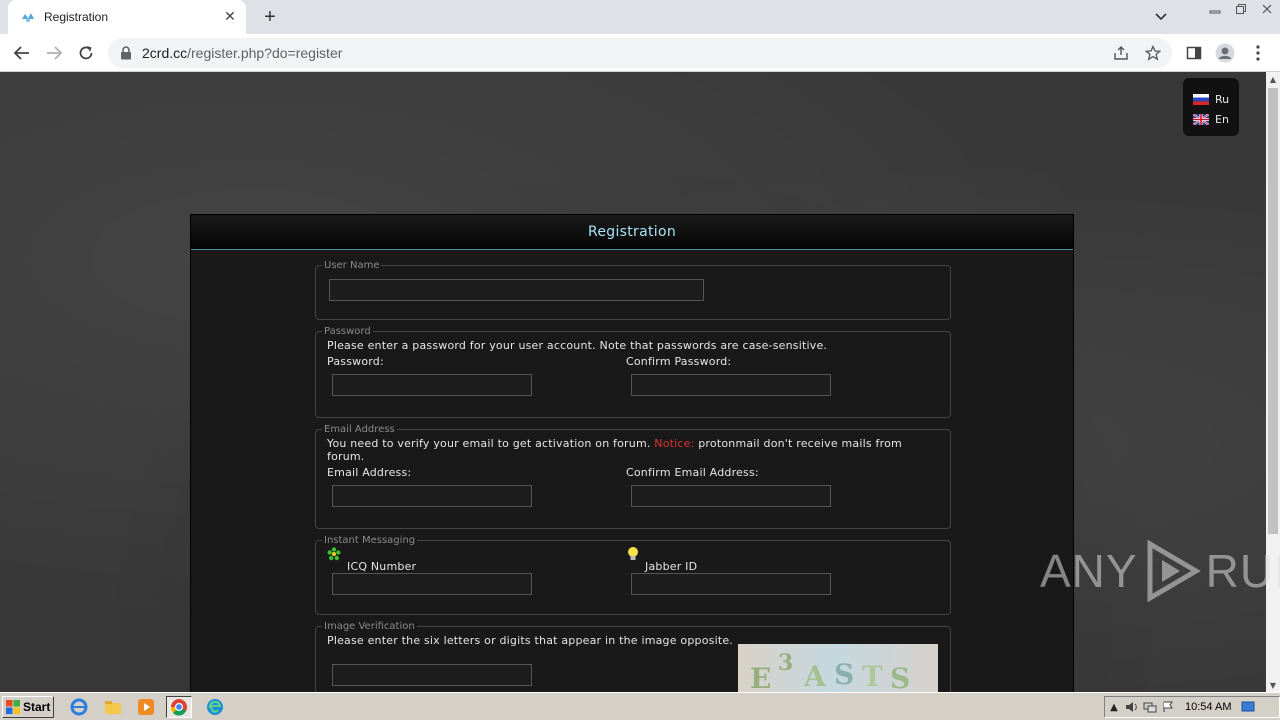 Image resolution: width=1280 pixels, height=720 pixels. I want to click on reload-icon, so click(86, 53).